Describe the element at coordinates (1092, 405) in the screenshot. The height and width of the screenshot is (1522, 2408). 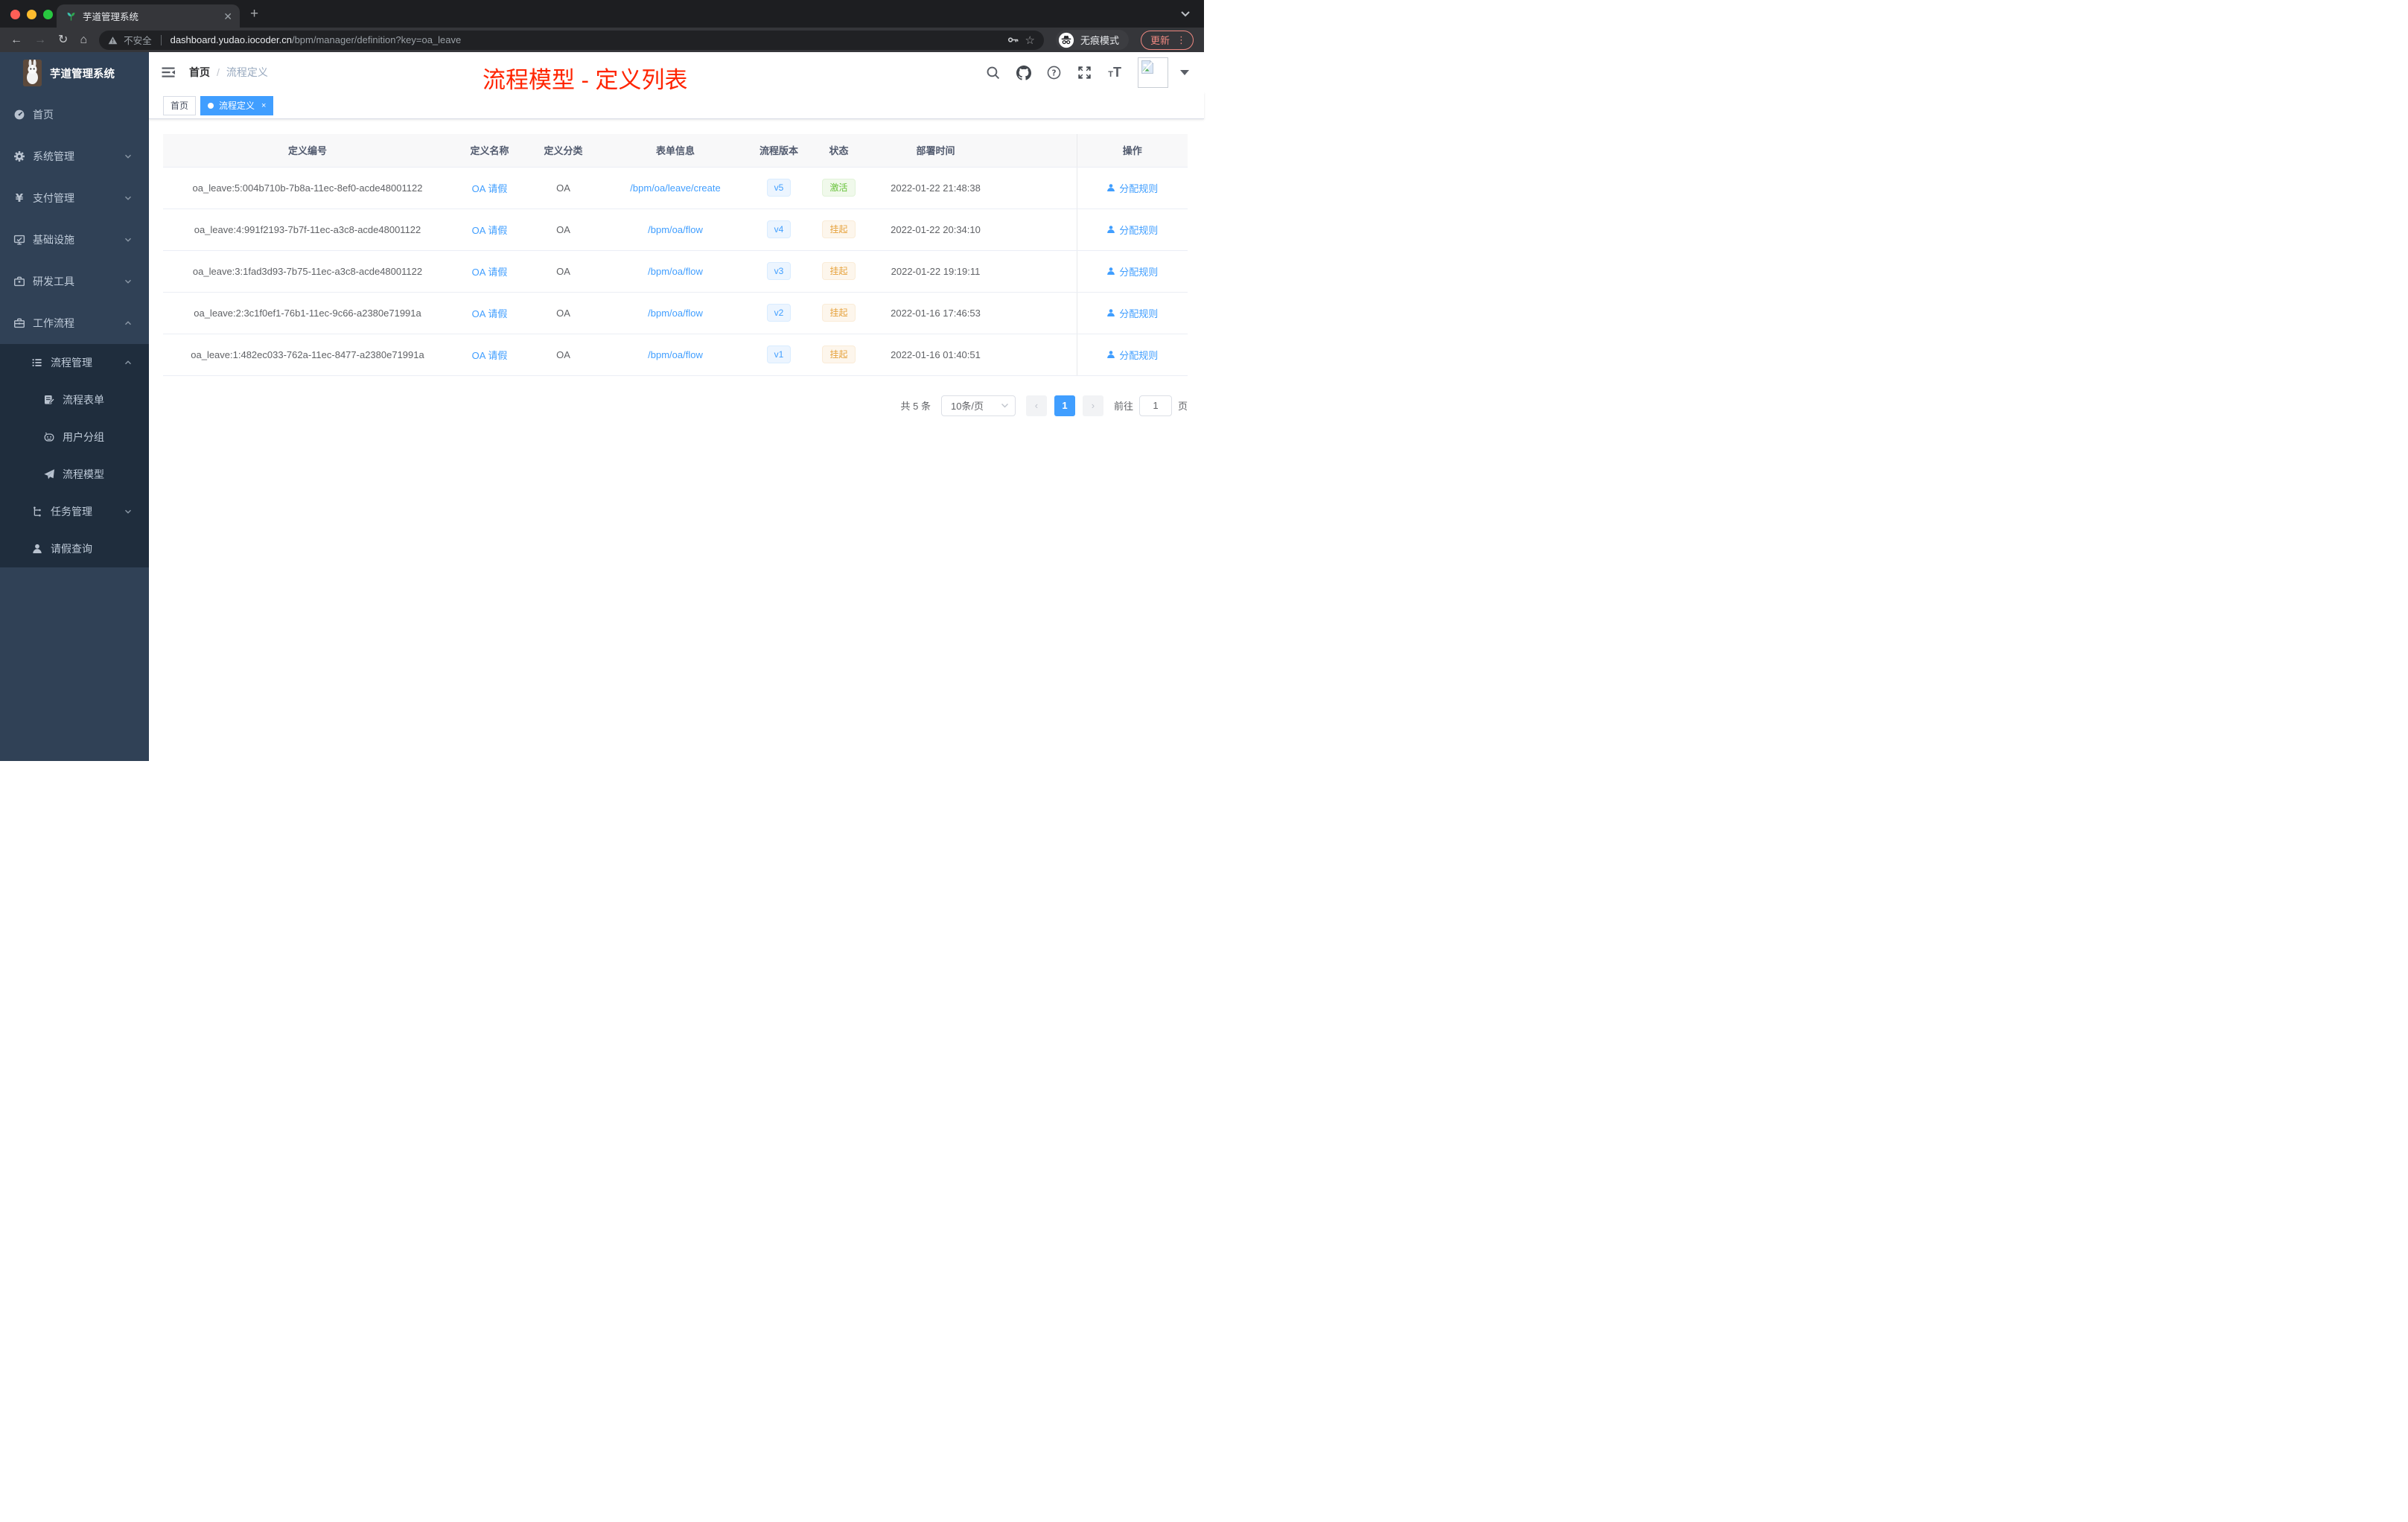
I see `next-page-button: ›` at that location.